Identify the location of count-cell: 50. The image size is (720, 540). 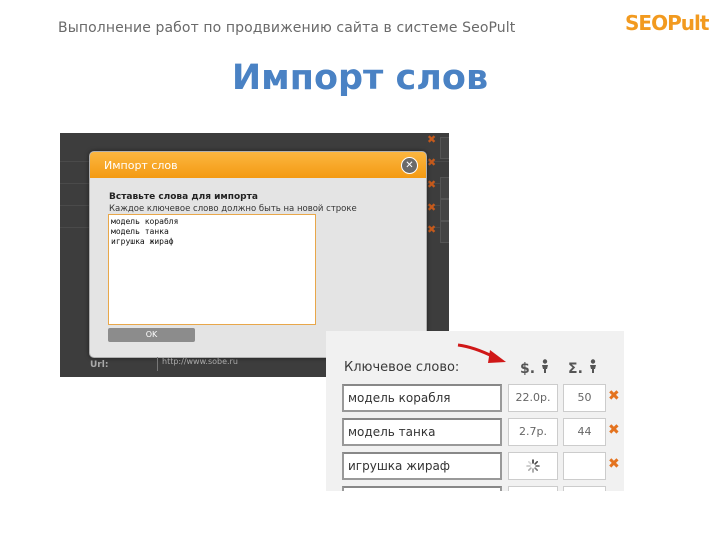
(584, 398).